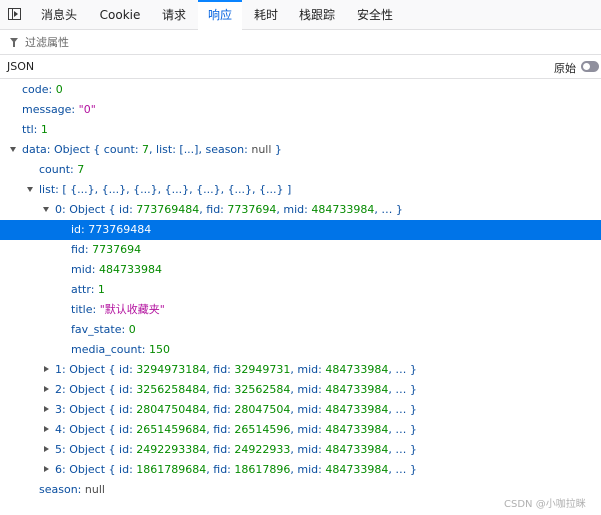  I want to click on property-key: message:, so click(49, 109).